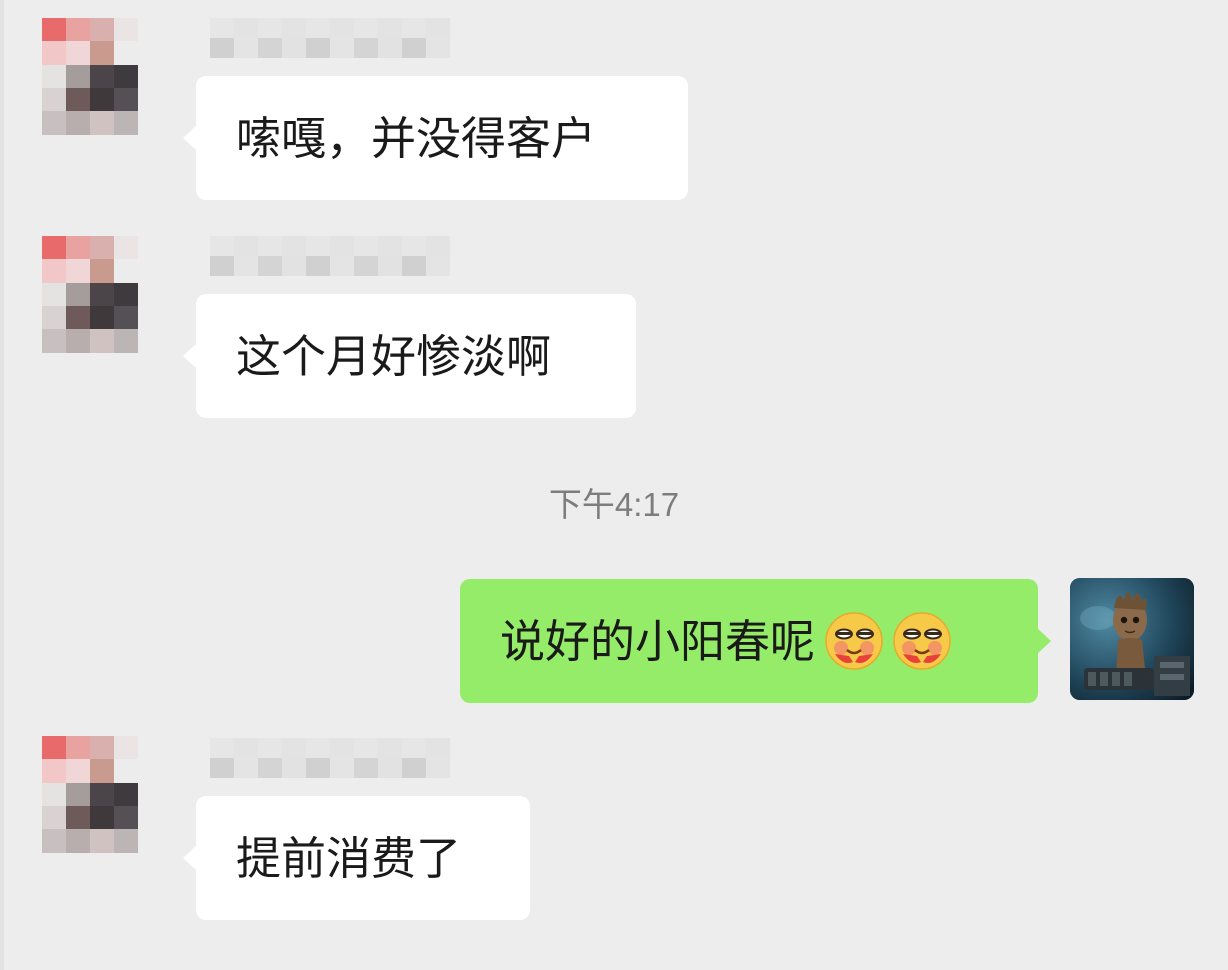  I want to click on message-bubble-incoming: 提前消费了, so click(356, 858).